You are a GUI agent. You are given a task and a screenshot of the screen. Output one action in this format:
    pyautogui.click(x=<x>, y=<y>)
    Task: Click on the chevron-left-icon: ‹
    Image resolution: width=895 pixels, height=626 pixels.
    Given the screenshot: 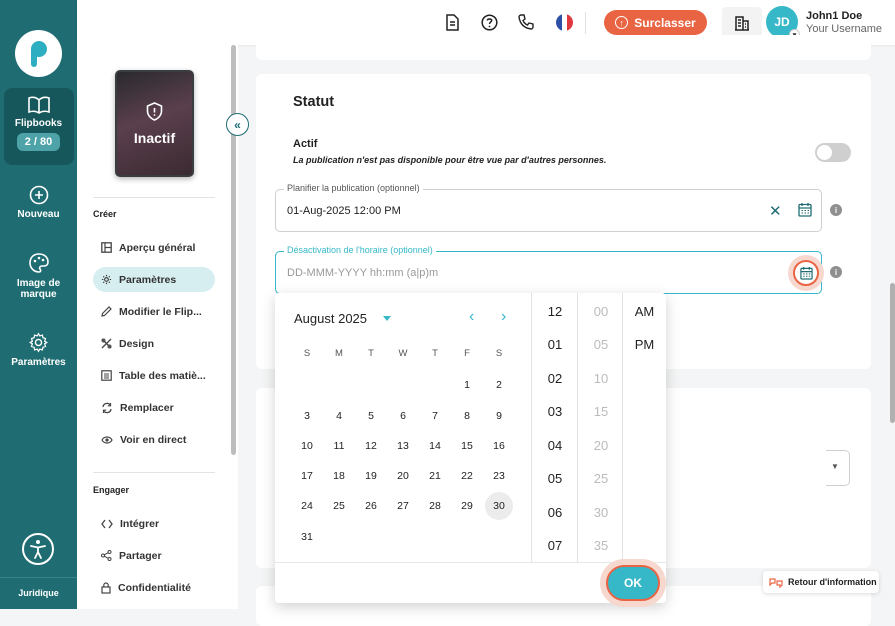 What is the action you would take?
    pyautogui.click(x=471, y=317)
    